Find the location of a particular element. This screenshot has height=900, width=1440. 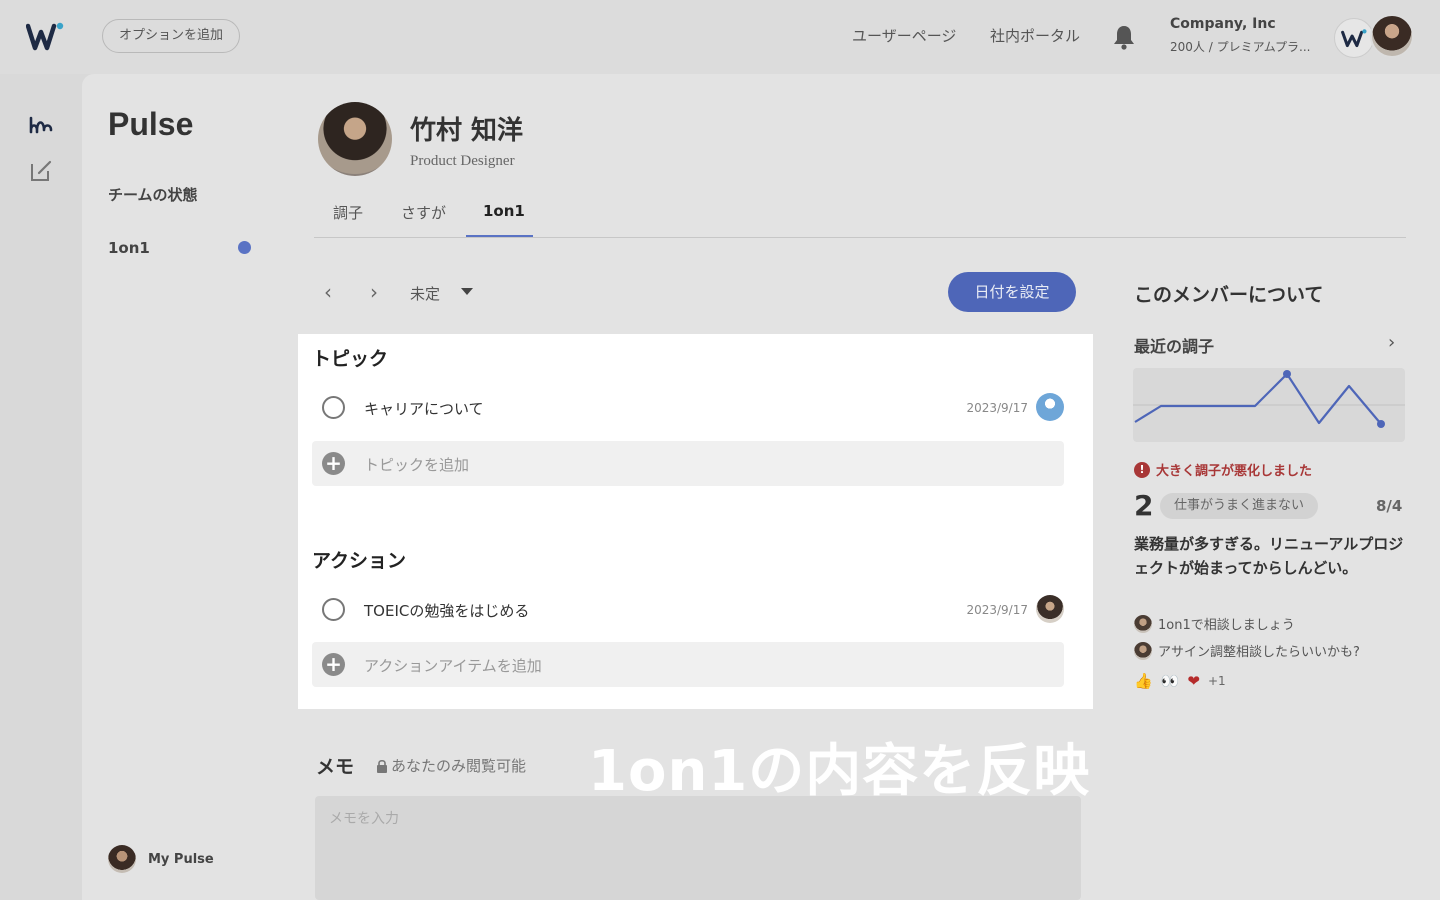

company-name: Company, Inc is located at coordinates (1223, 24).